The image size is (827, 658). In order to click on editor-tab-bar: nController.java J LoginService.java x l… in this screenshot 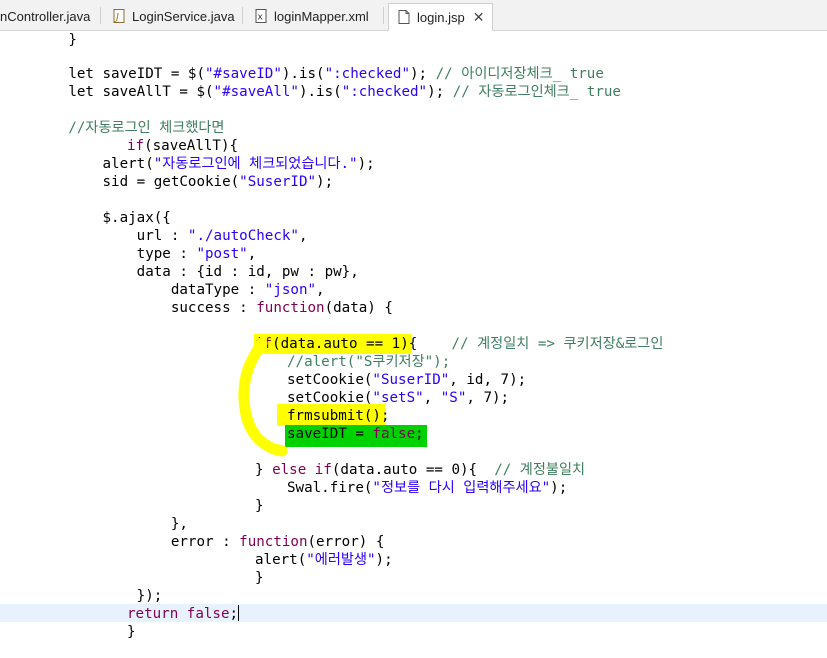, I will do `click(413, 15)`.